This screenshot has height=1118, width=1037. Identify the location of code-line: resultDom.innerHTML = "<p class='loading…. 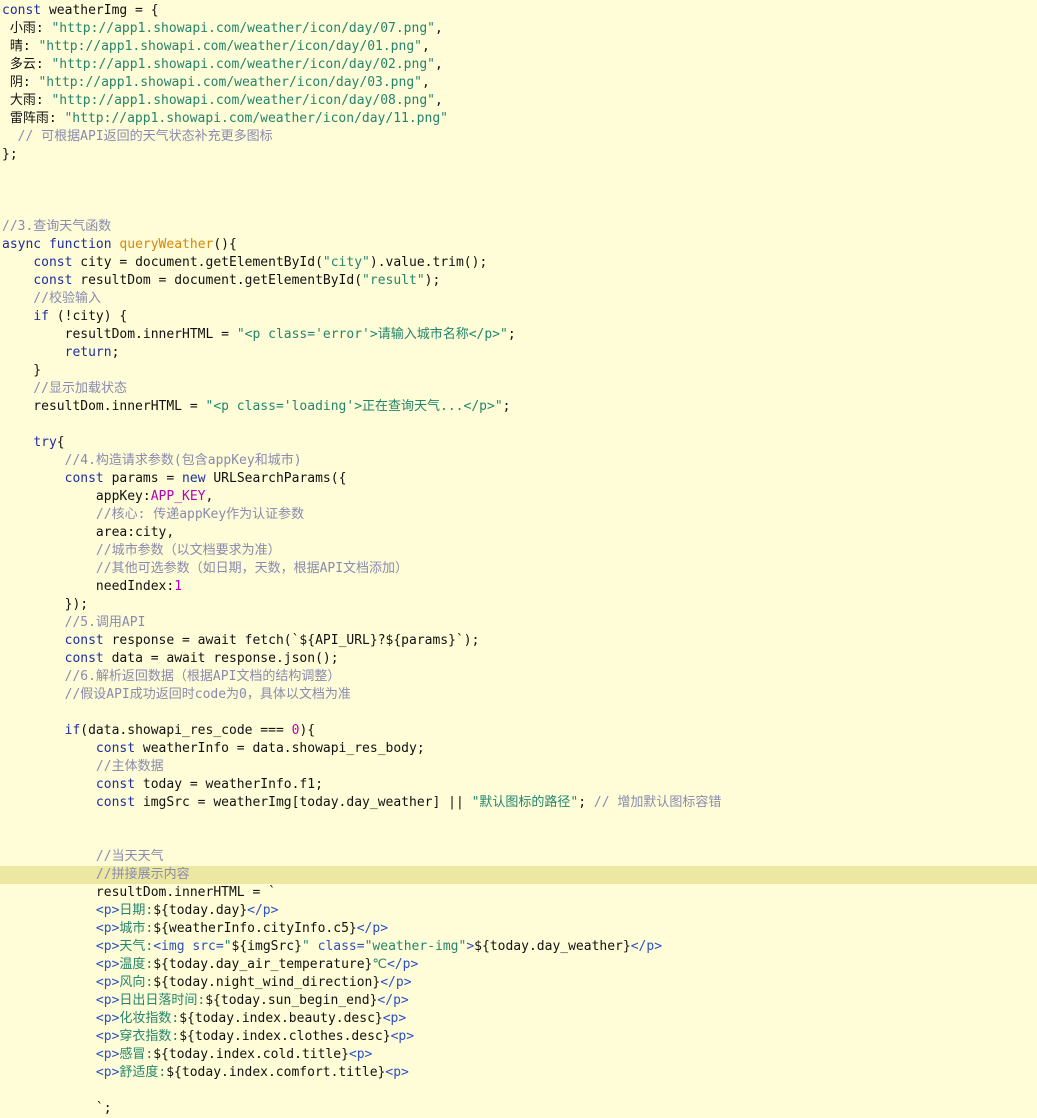
(518, 407).